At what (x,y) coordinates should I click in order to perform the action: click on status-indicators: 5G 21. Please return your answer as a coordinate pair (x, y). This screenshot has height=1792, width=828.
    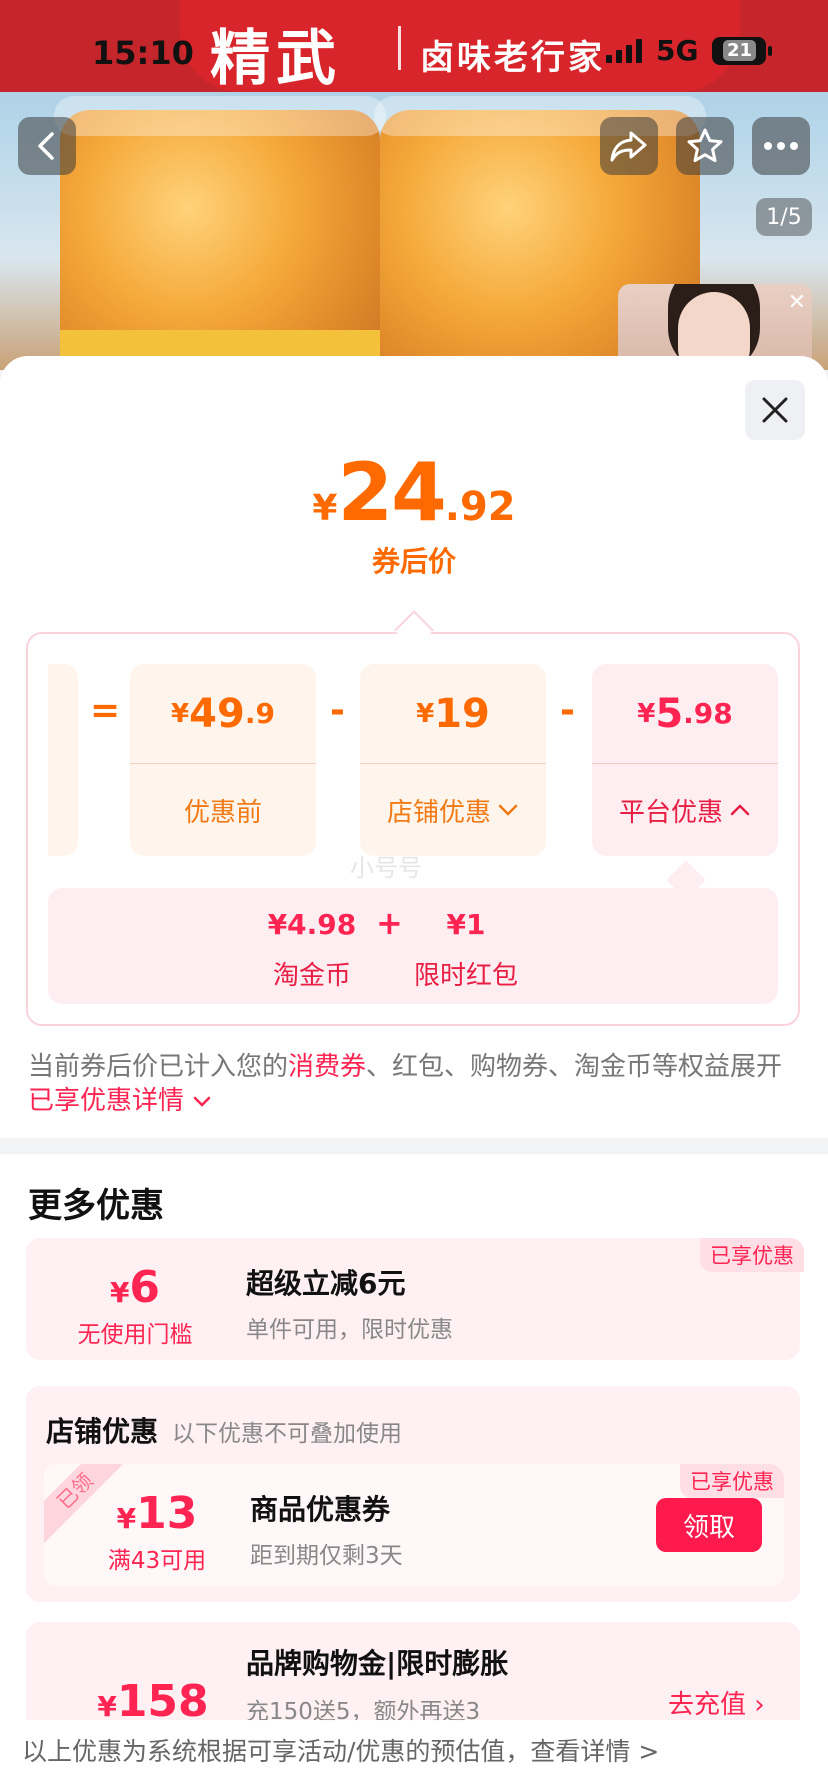
    Looking at the image, I should click on (689, 50).